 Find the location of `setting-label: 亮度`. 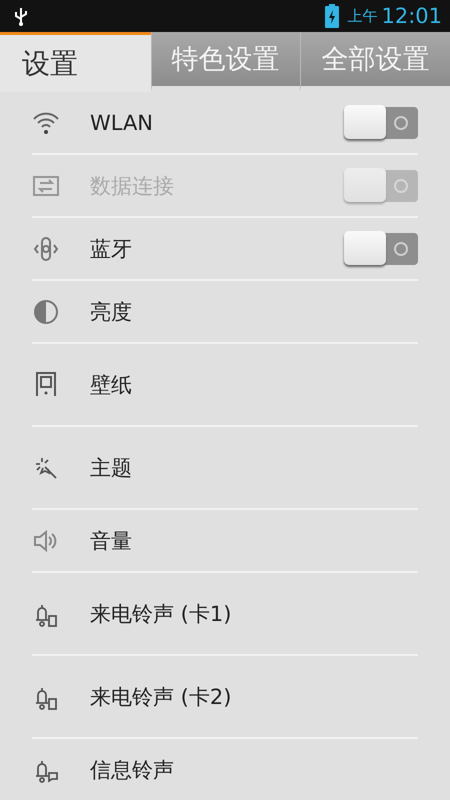

setting-label: 亮度 is located at coordinates (254, 312).